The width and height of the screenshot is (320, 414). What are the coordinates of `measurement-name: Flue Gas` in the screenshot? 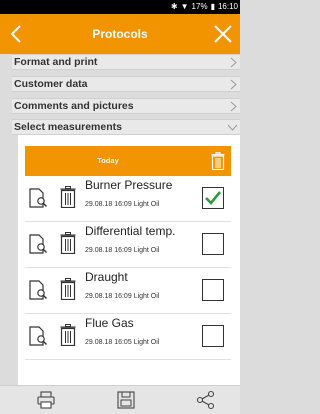 It's located at (109, 323).